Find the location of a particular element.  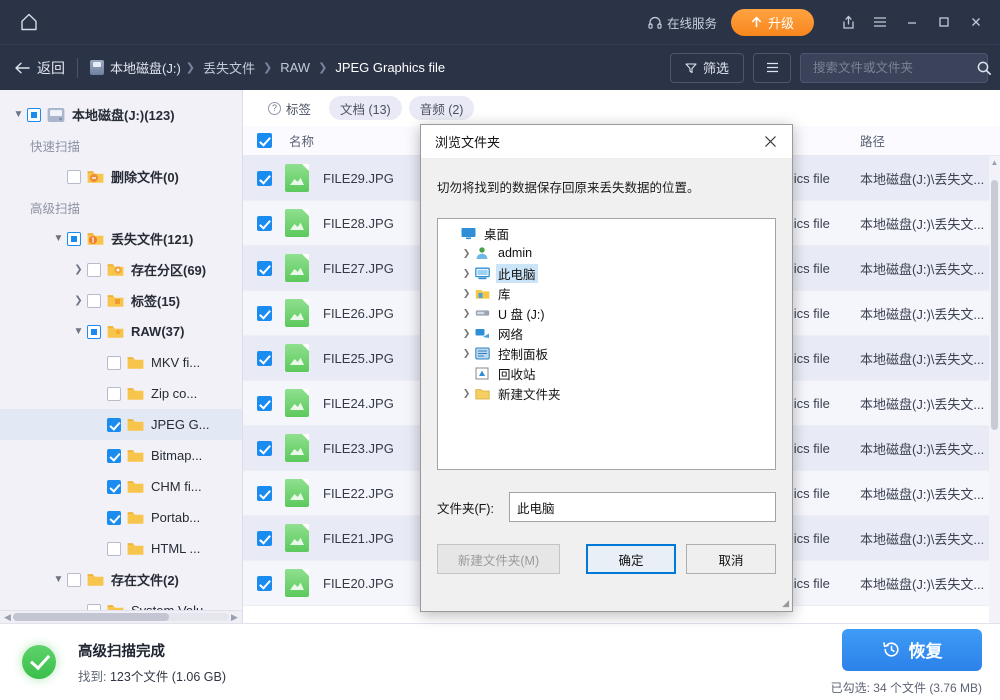

folder-tree-item: ❯ 控制面板 is located at coordinates (608, 353).